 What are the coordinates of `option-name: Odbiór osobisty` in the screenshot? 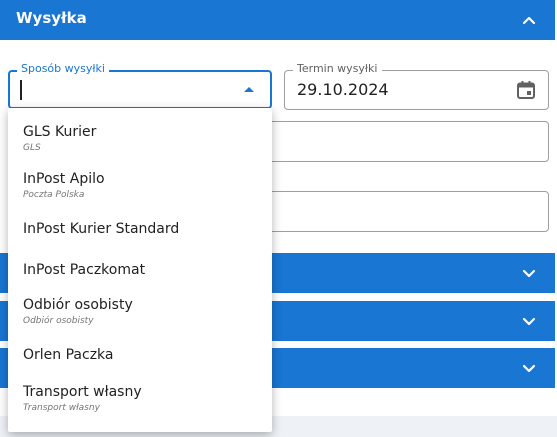 It's located at (78, 305).